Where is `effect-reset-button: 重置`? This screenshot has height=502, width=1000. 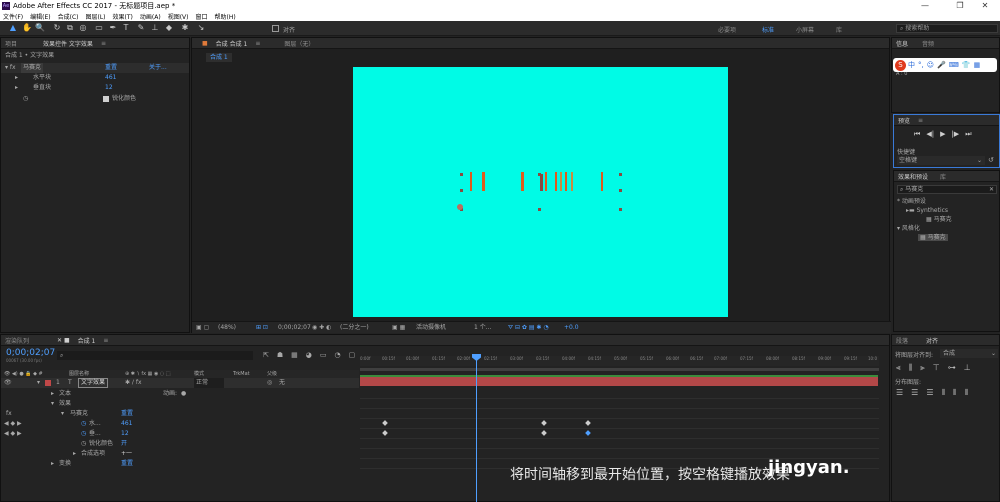 effect-reset-button: 重置 is located at coordinates (127, 414).